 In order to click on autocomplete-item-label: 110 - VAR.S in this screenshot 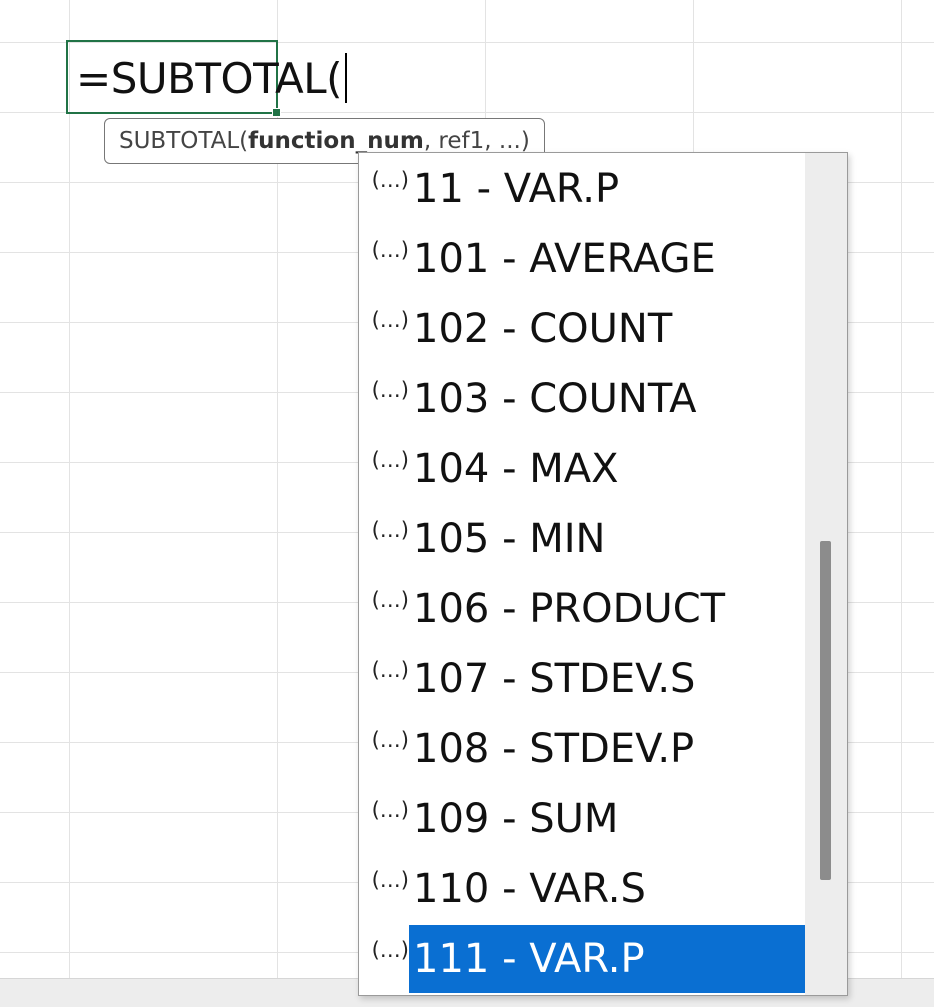, I will do `click(529, 889)`.